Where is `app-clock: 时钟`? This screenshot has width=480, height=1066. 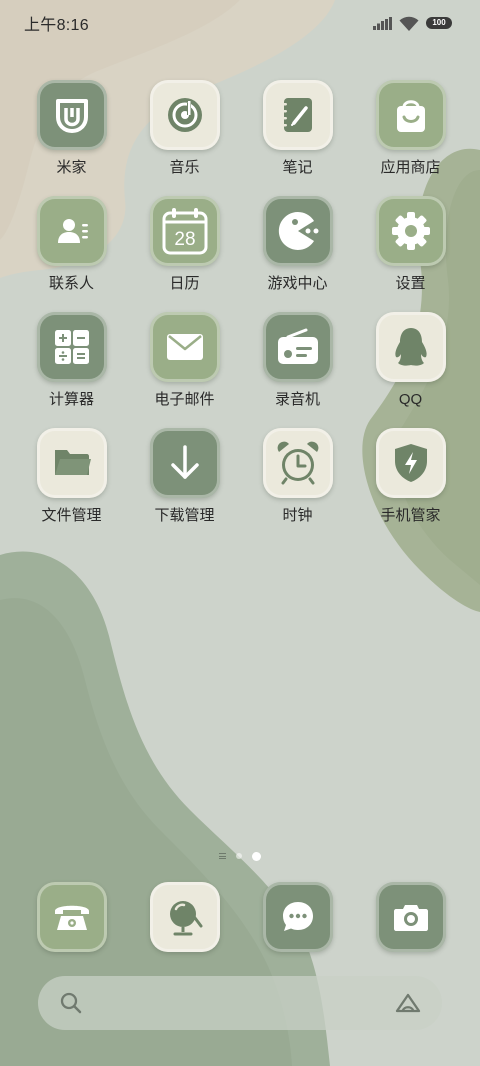 app-clock: 时钟 is located at coordinates (297, 476).